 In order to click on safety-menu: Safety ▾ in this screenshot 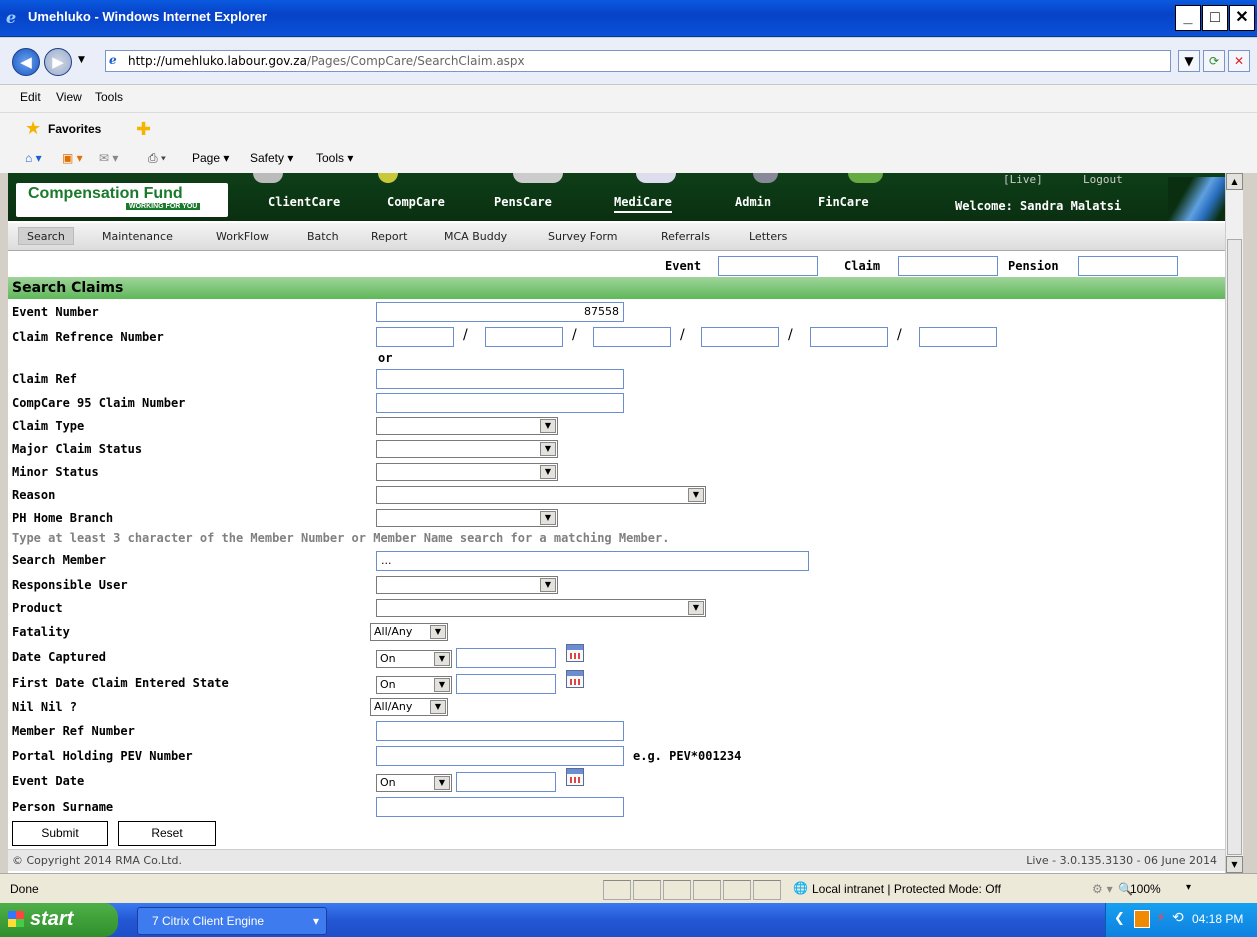, I will do `click(271, 158)`.